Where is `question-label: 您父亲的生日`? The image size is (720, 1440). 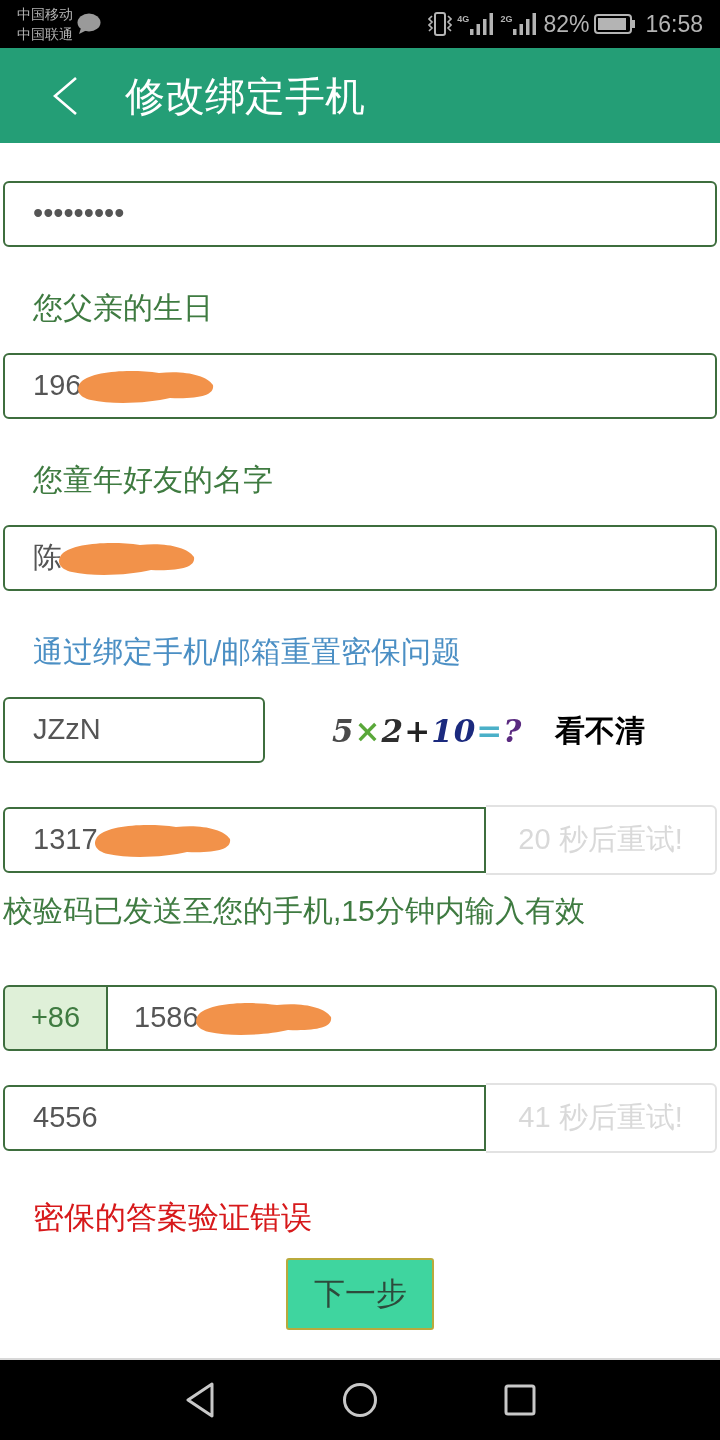
question-label: 您父亲的生日 is located at coordinates (123, 308).